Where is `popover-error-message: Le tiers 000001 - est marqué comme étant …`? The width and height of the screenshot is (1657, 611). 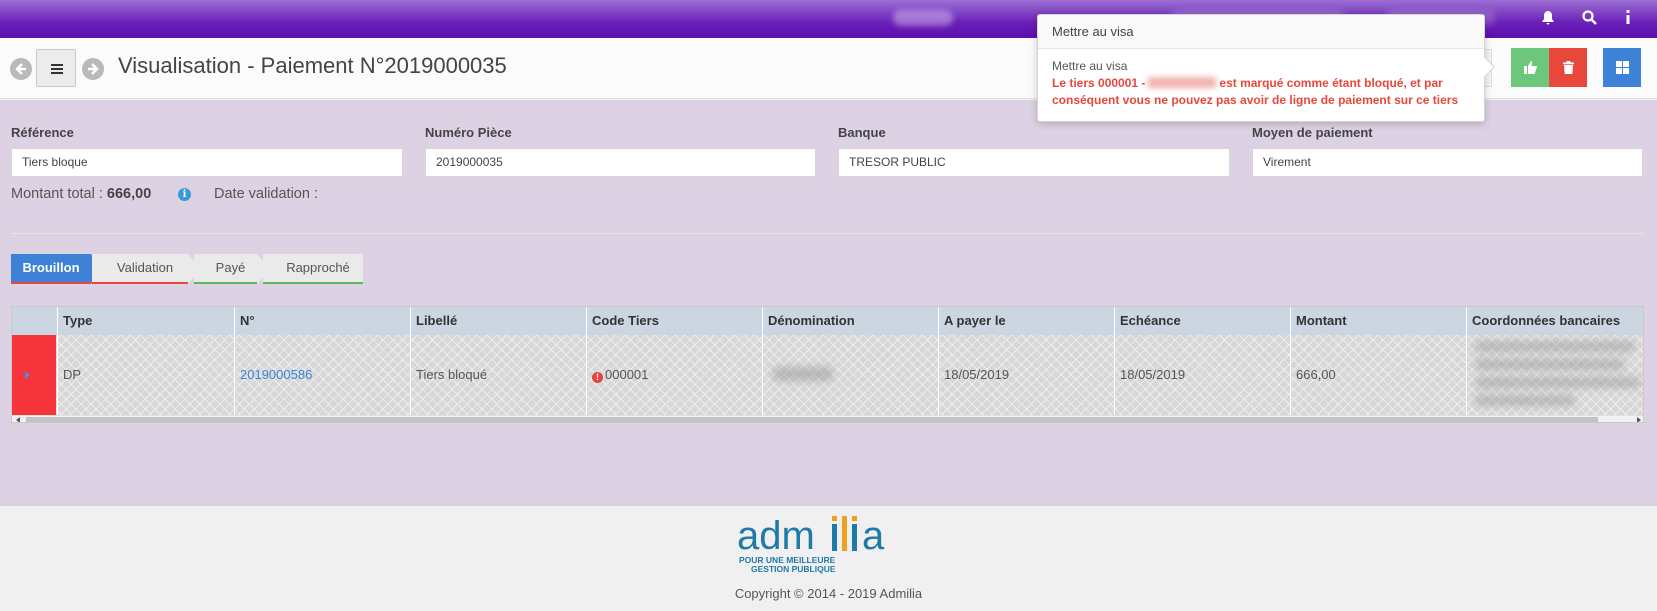 popover-error-message: Le tiers 000001 - est marqué comme étant … is located at coordinates (1261, 92).